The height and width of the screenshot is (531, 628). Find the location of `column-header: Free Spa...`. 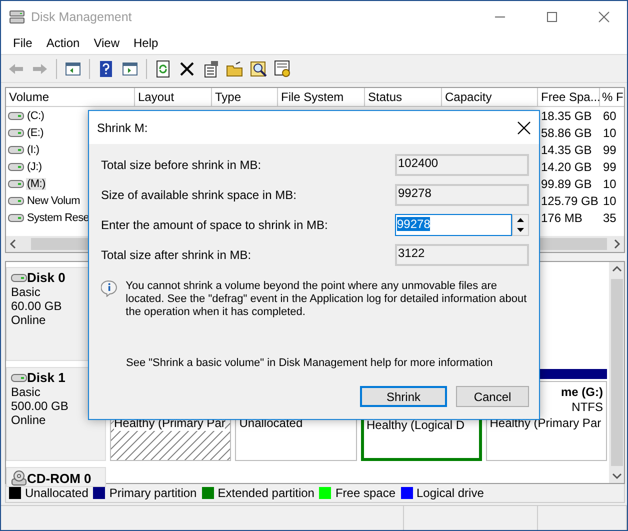

column-header: Free Spa... is located at coordinates (569, 97).